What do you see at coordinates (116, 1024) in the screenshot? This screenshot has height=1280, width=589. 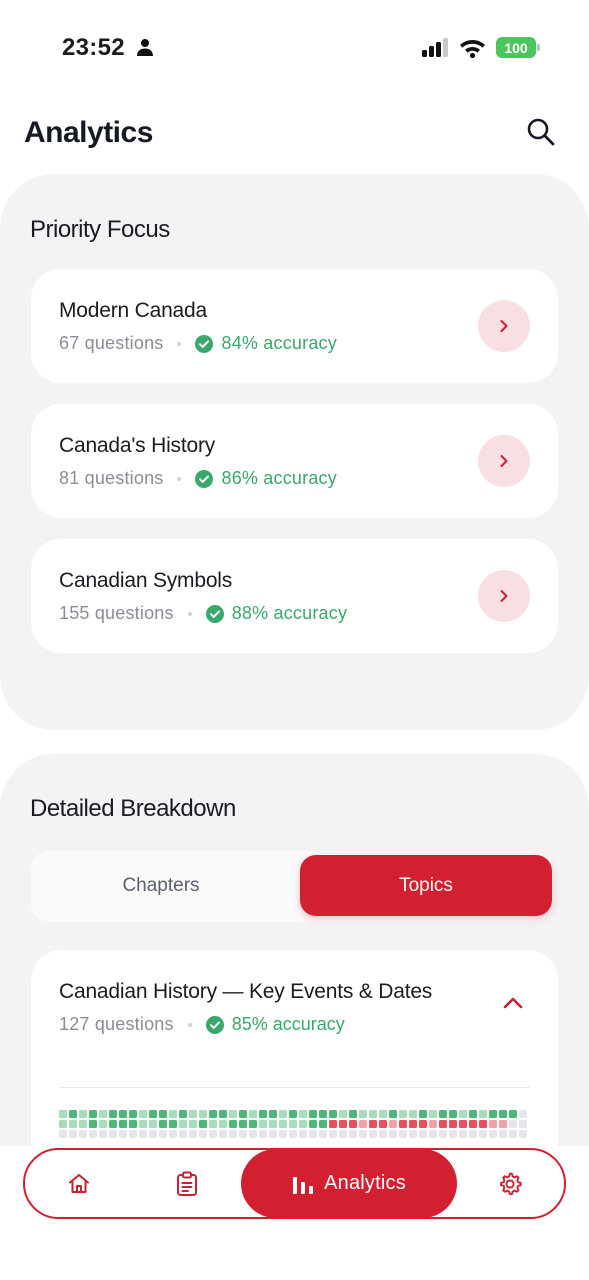 I see `question-count: 127 questions` at bounding box center [116, 1024].